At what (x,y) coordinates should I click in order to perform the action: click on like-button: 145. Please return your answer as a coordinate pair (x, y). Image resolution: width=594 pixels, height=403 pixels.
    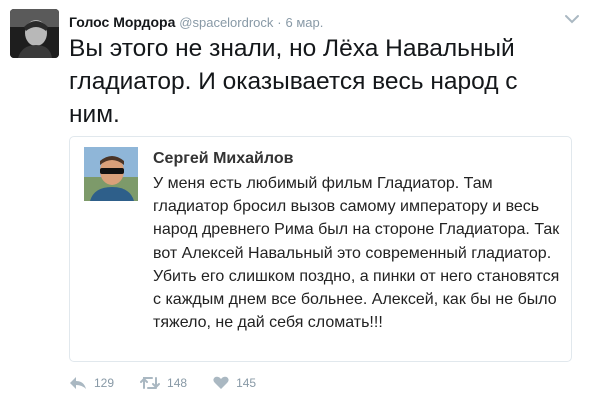
    Looking at the image, I should click on (234, 383).